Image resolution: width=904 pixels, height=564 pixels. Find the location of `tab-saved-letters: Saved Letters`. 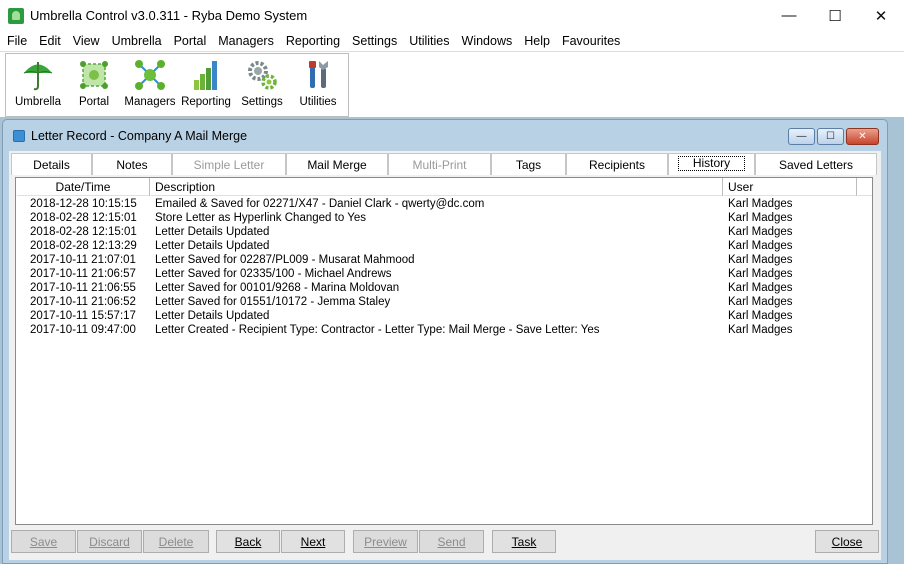

tab-saved-letters: Saved Letters is located at coordinates (816, 164).